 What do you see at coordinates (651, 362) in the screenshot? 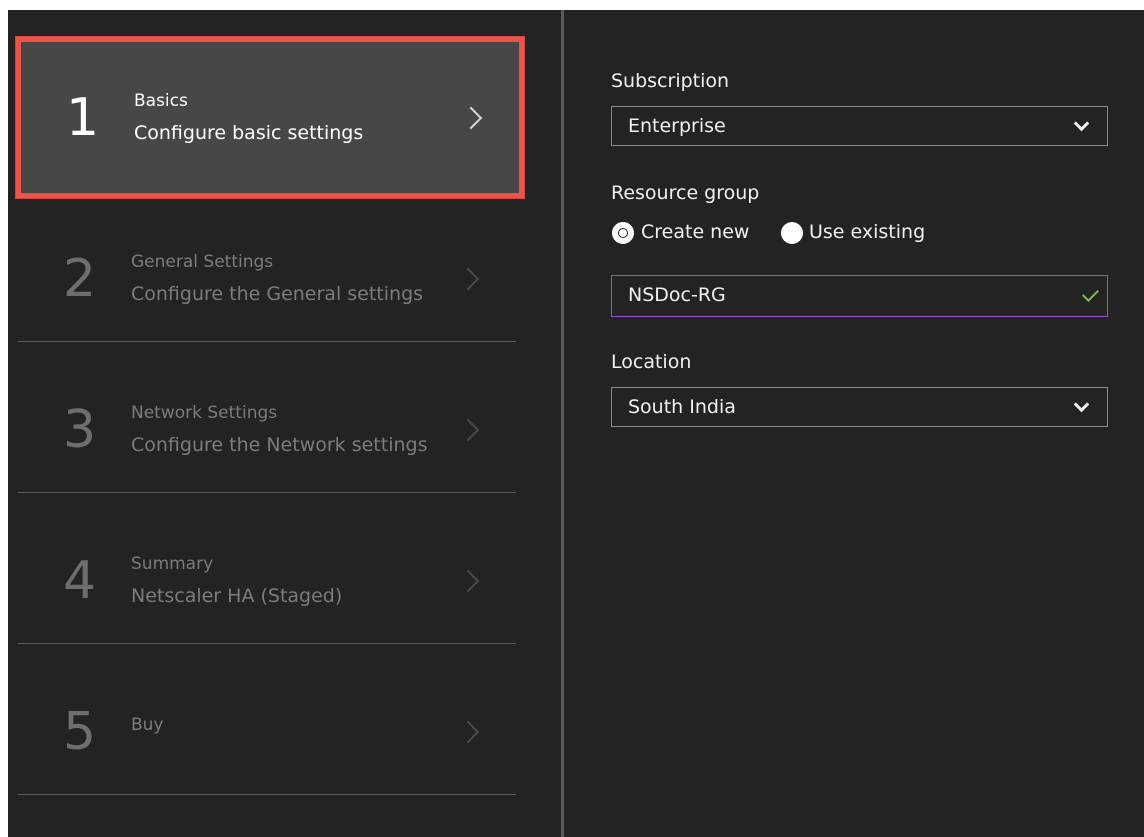
I see `location-label: Location` at bounding box center [651, 362].